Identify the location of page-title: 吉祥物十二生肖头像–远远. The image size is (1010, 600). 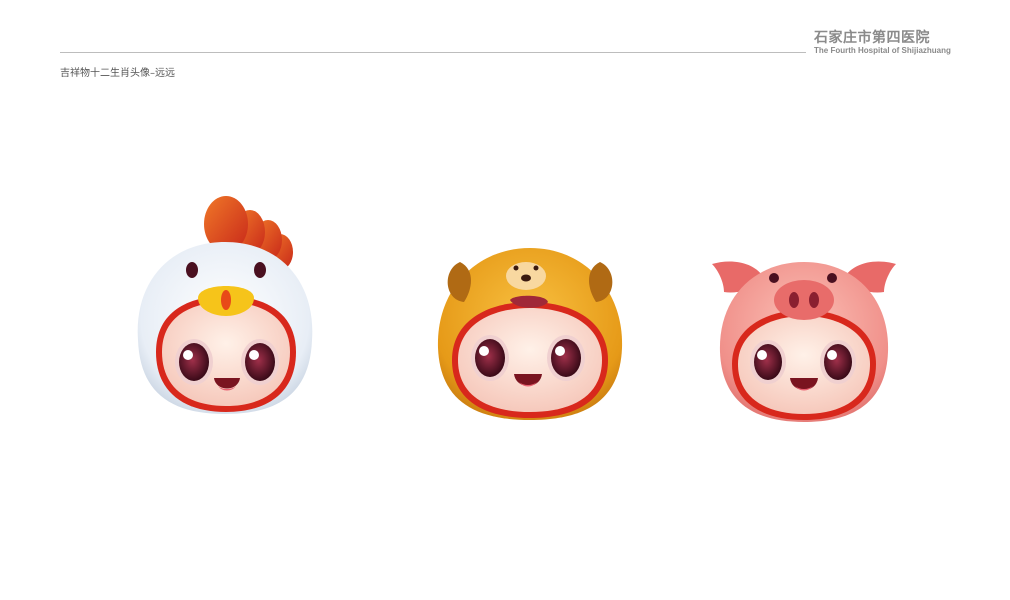
(117, 73).